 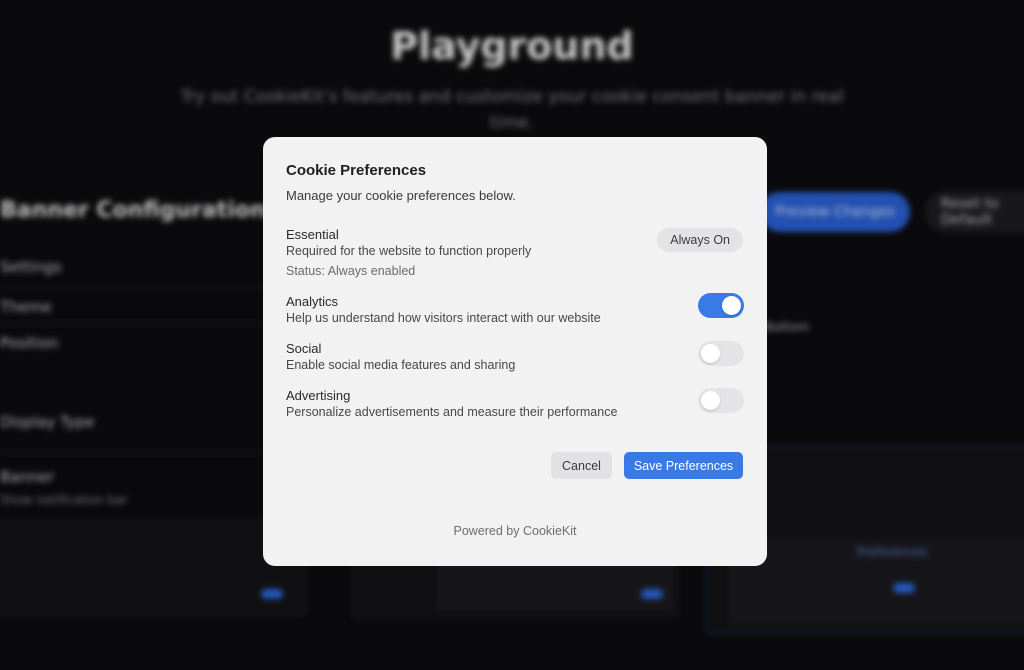 What do you see at coordinates (721, 353) in the screenshot?
I see `social-toggle` at bounding box center [721, 353].